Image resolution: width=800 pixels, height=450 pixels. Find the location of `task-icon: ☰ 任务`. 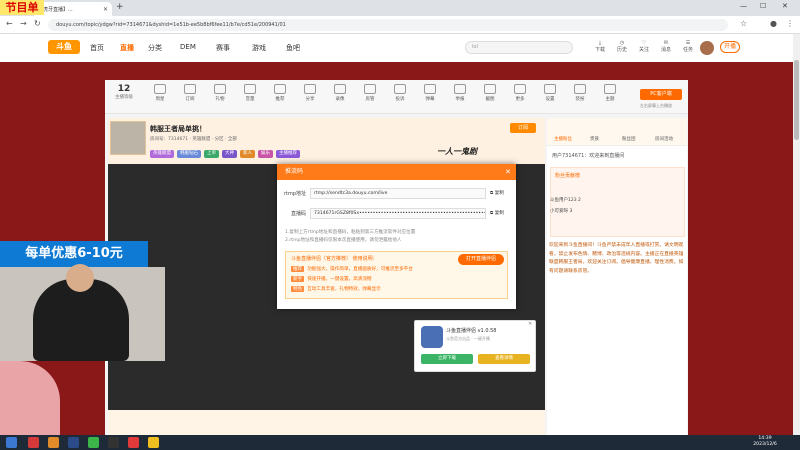

task-icon: ☰ 任务 is located at coordinates (688, 46).